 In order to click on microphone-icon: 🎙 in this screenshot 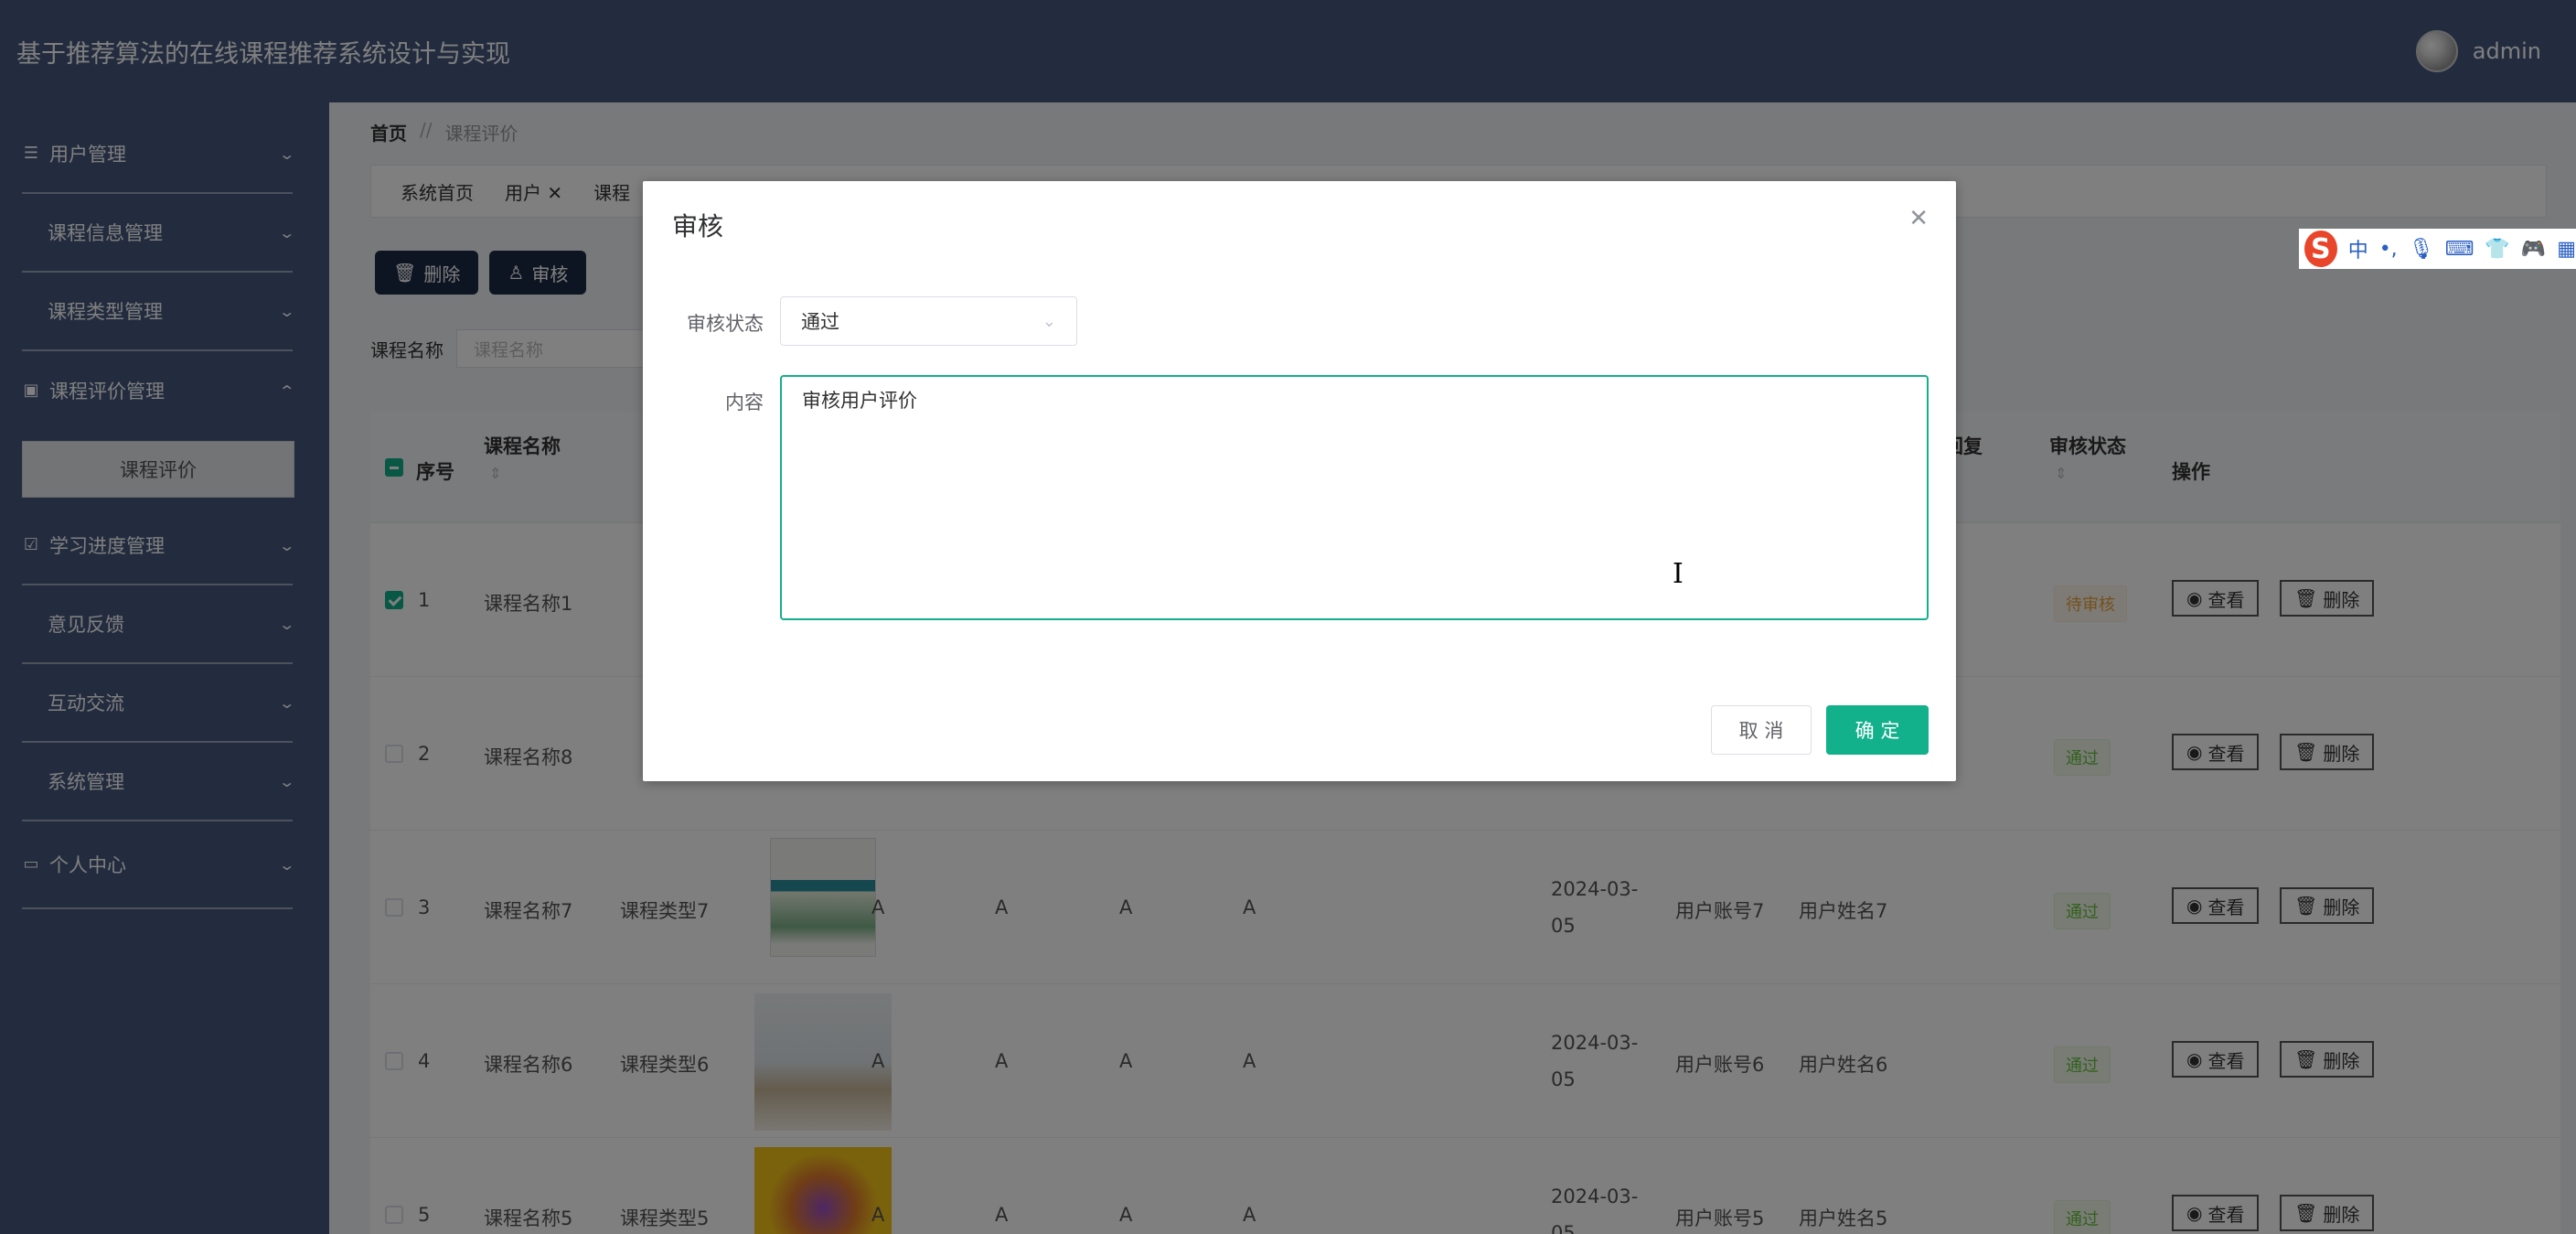, I will do `click(2421, 249)`.